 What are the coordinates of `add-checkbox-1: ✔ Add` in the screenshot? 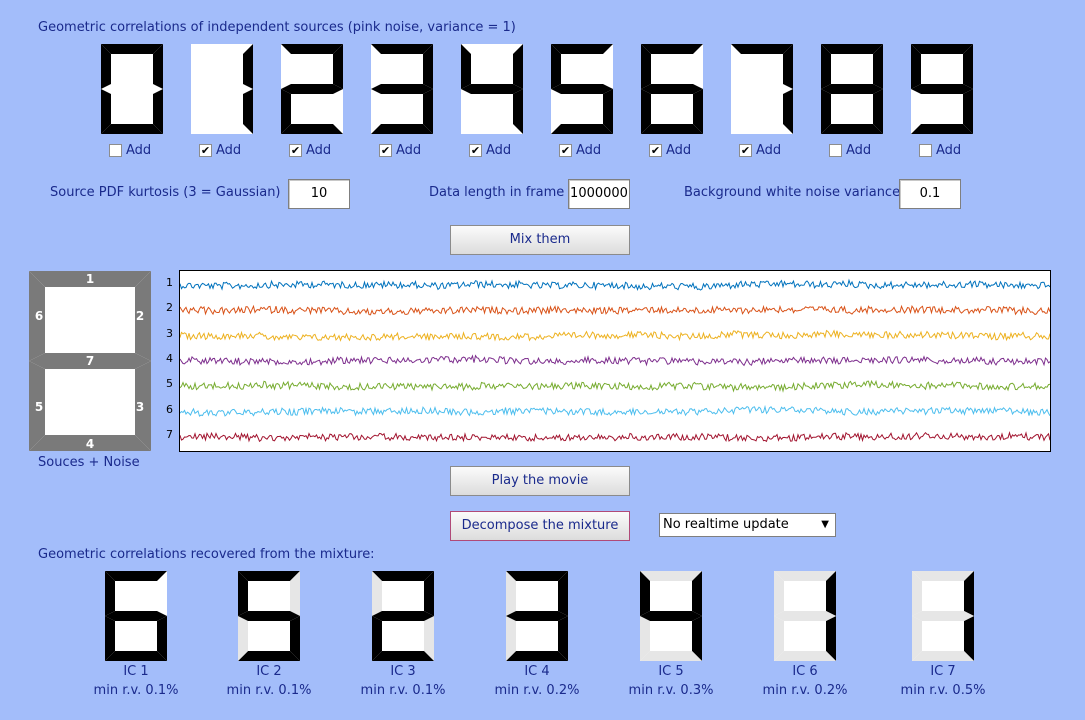 It's located at (220, 150).